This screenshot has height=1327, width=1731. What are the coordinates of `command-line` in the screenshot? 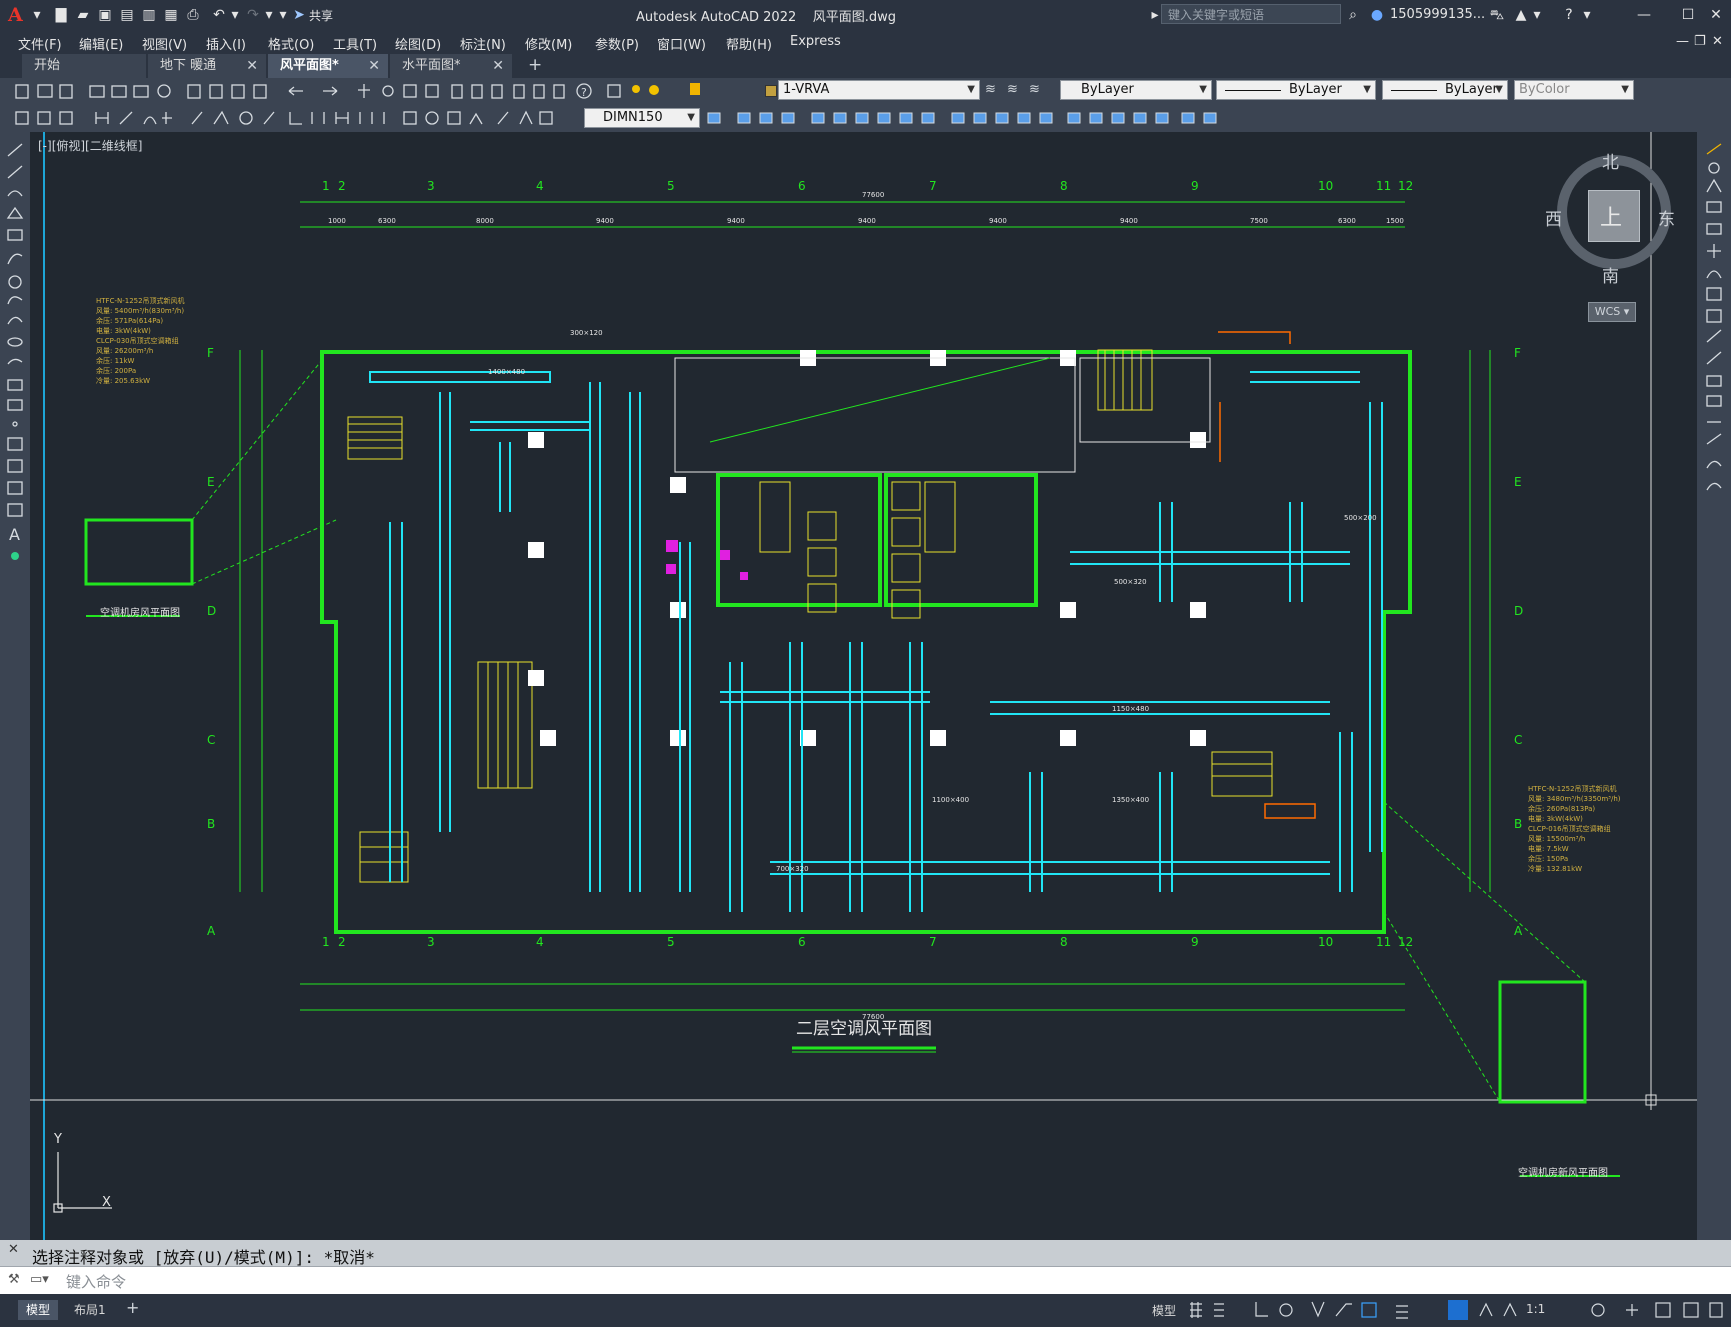 It's located at (865, 1280).